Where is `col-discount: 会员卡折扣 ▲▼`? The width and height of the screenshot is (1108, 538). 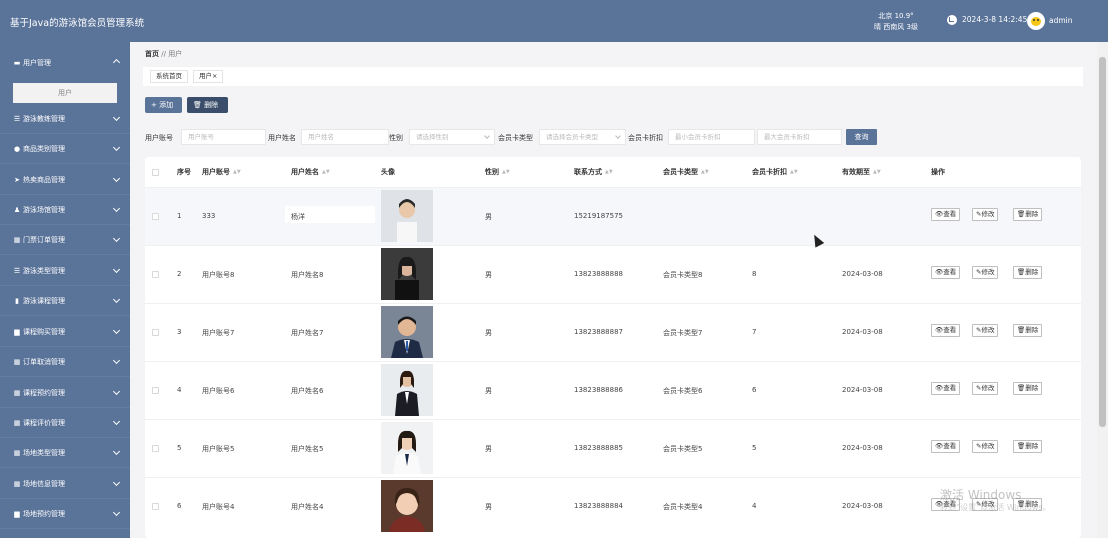 col-discount: 会员卡折扣 ▲▼ is located at coordinates (775, 172).